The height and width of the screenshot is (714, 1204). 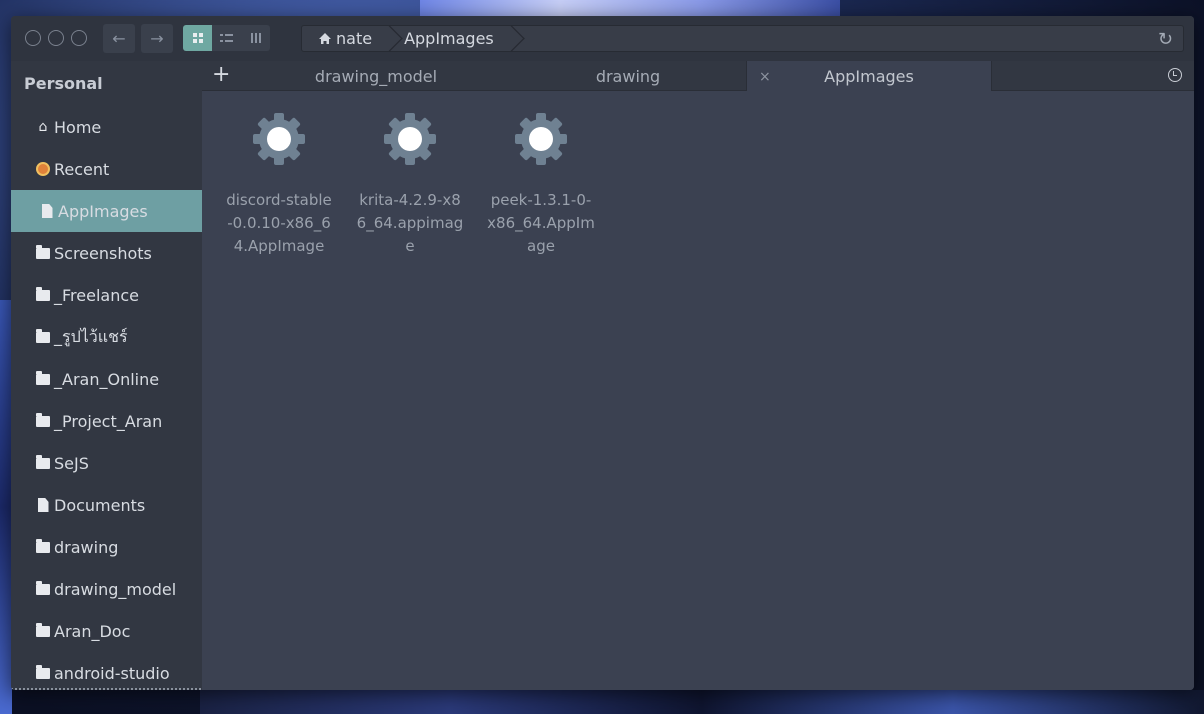 I want to click on close-icon: ×, so click(x=765, y=77).